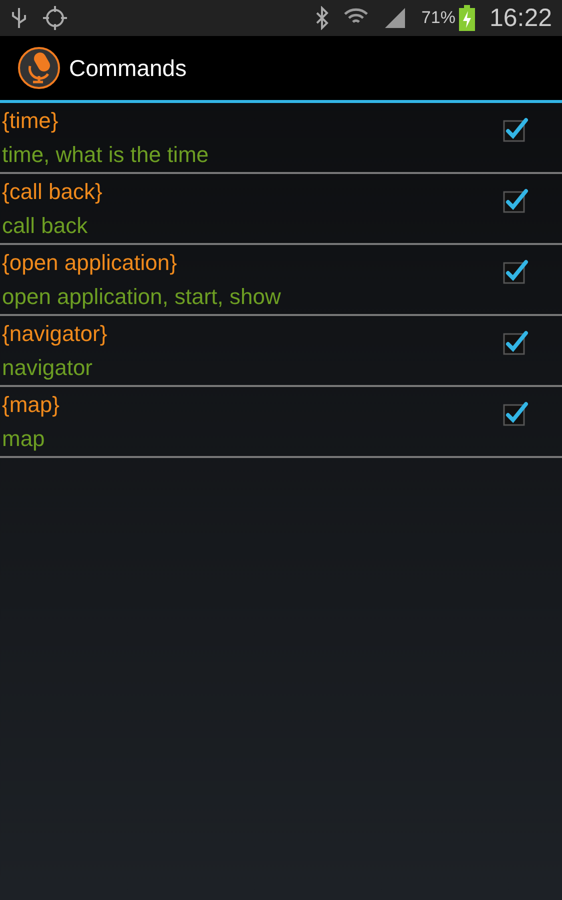  What do you see at coordinates (520, 18) in the screenshot?
I see `clock-time: 16:22` at bounding box center [520, 18].